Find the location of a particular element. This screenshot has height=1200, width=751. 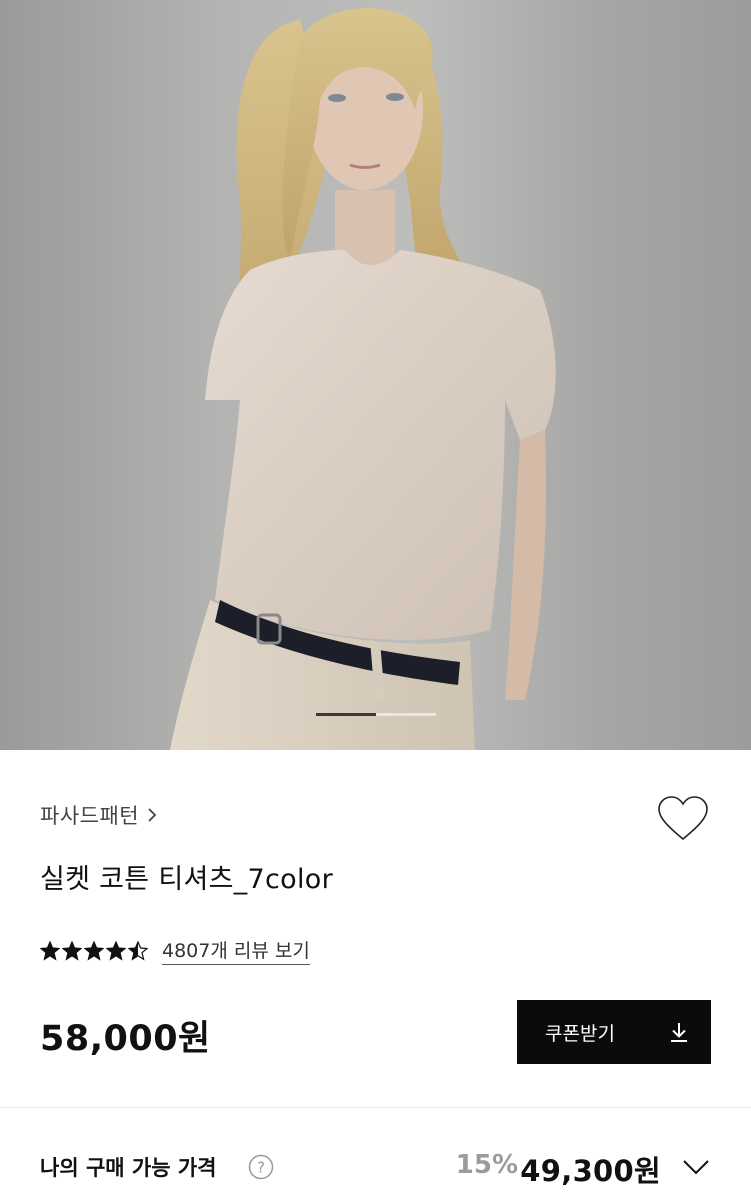

rating-stars is located at coordinates (94, 950).